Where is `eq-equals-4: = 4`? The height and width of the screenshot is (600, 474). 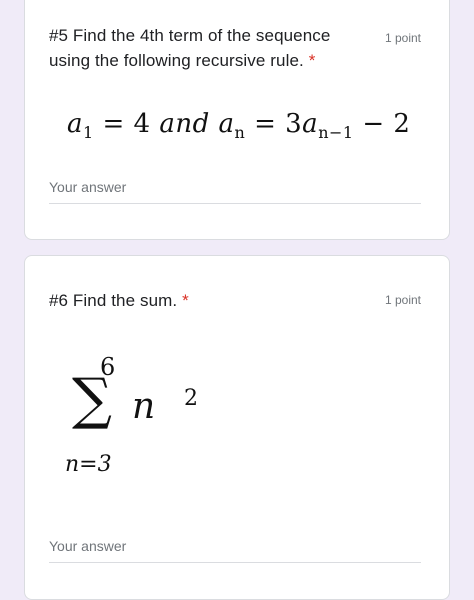 eq-equals-4: = 4 is located at coordinates (126, 124).